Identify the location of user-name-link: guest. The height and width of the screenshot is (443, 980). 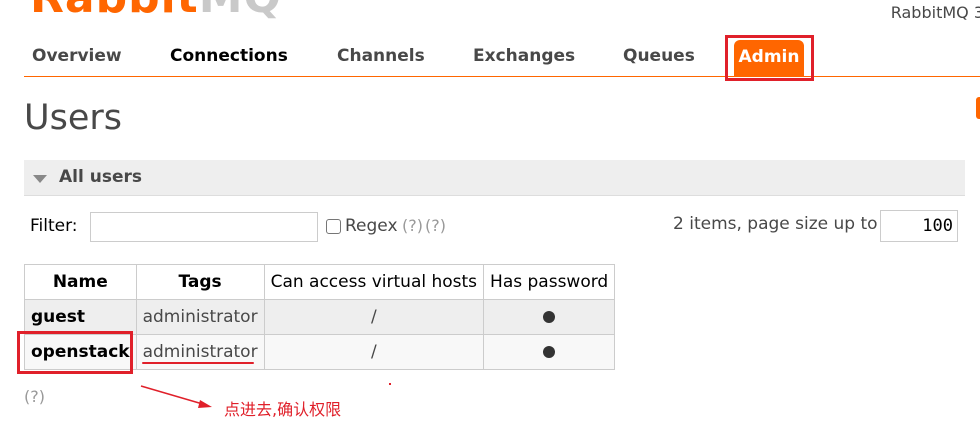
(80, 317).